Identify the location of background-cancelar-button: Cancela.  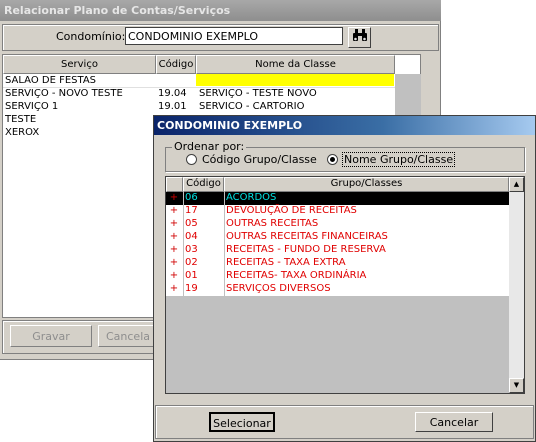
(128, 336).